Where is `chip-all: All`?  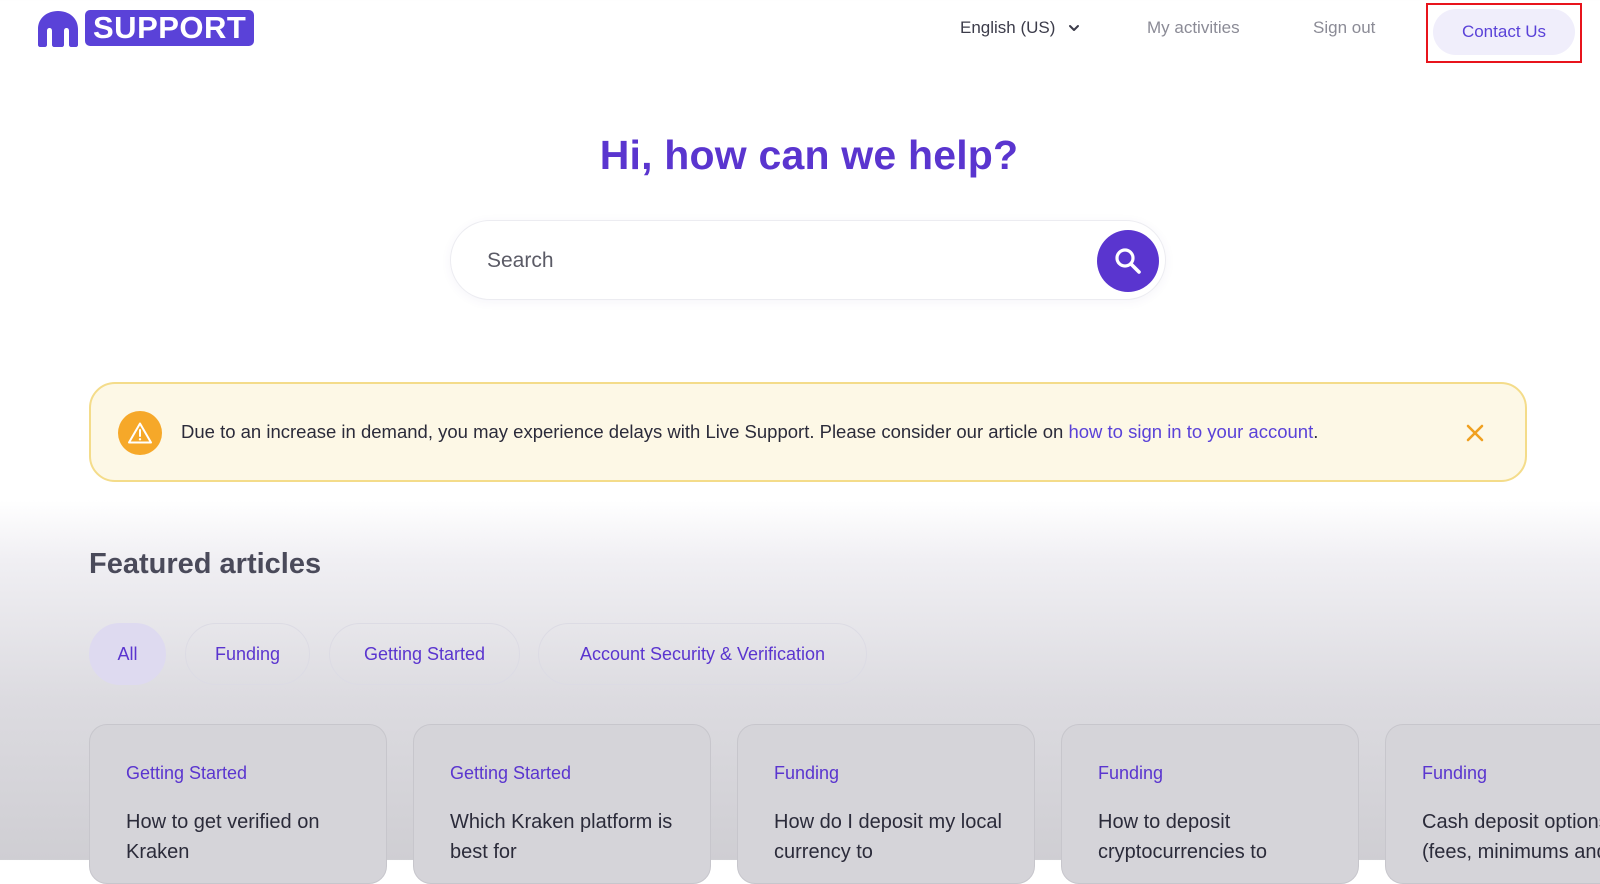
chip-all: All is located at coordinates (127, 654).